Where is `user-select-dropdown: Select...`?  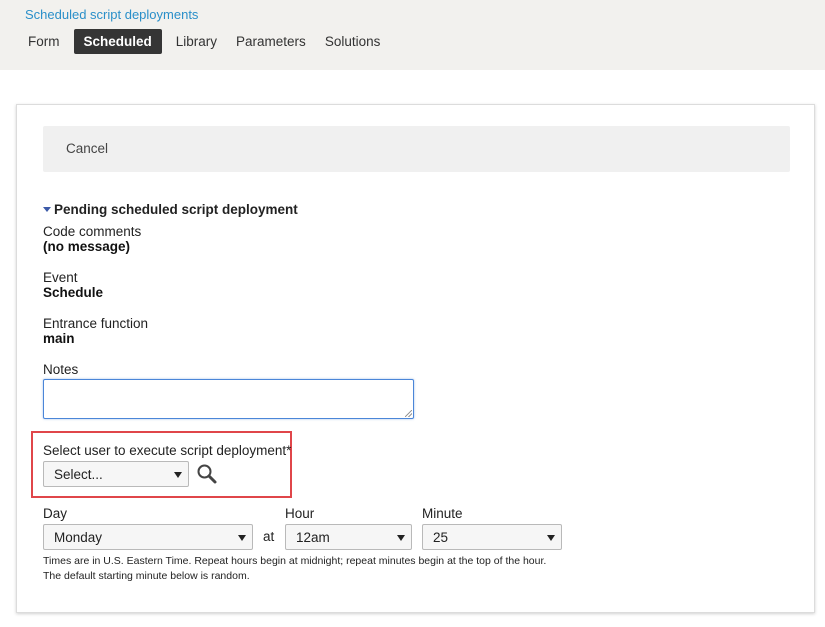
user-select-dropdown: Select... is located at coordinates (116, 474).